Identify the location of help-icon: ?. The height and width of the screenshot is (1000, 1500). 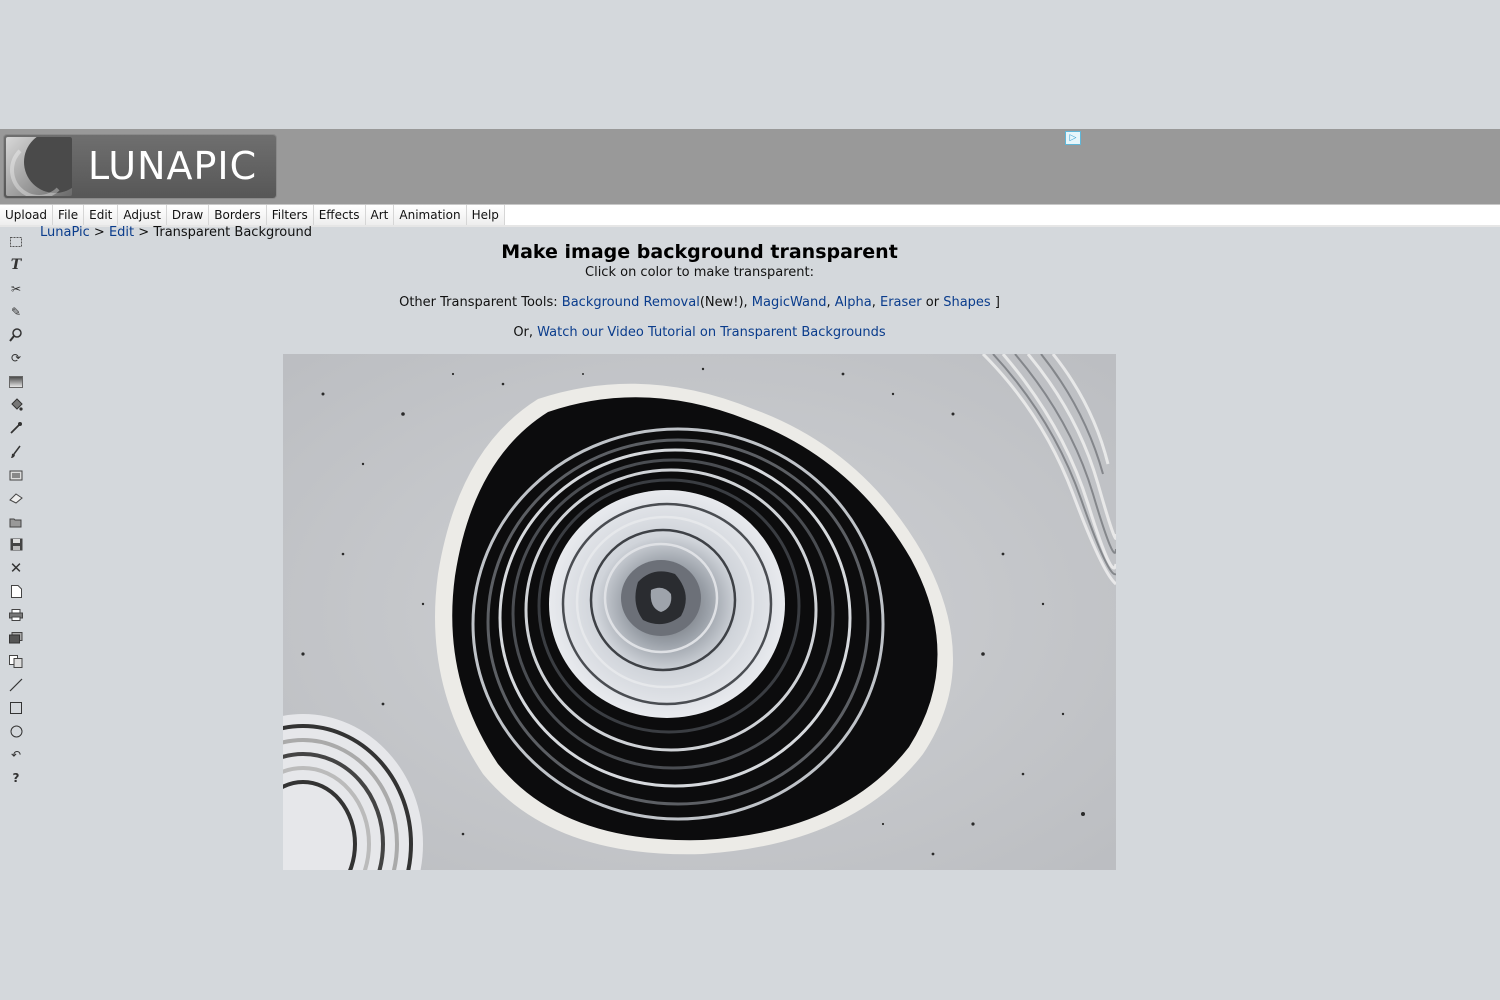
(16, 778).